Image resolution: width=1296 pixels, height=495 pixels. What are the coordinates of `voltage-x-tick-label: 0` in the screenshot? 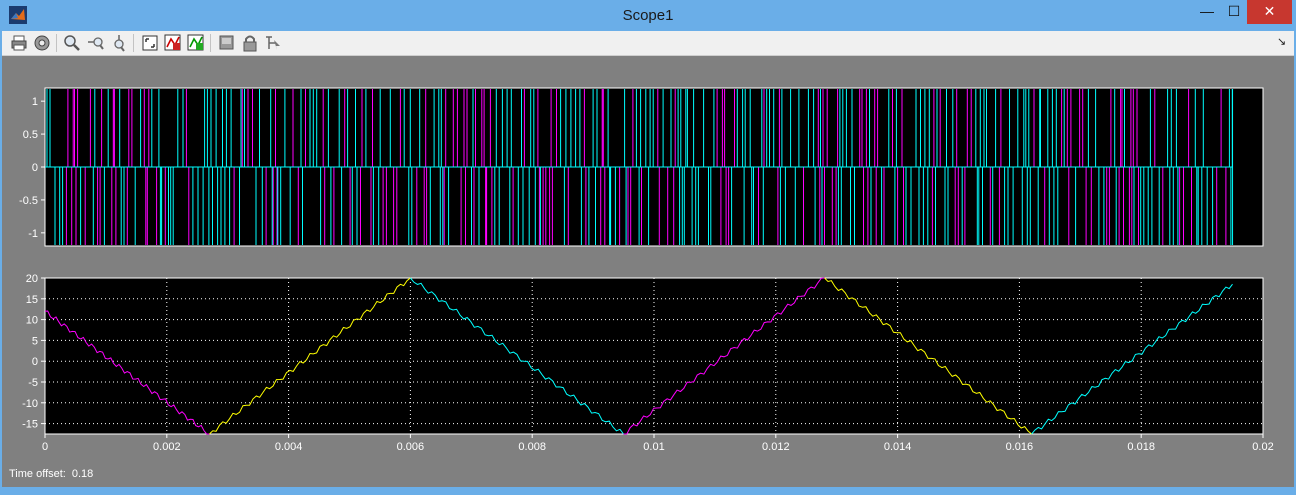 It's located at (45, 447).